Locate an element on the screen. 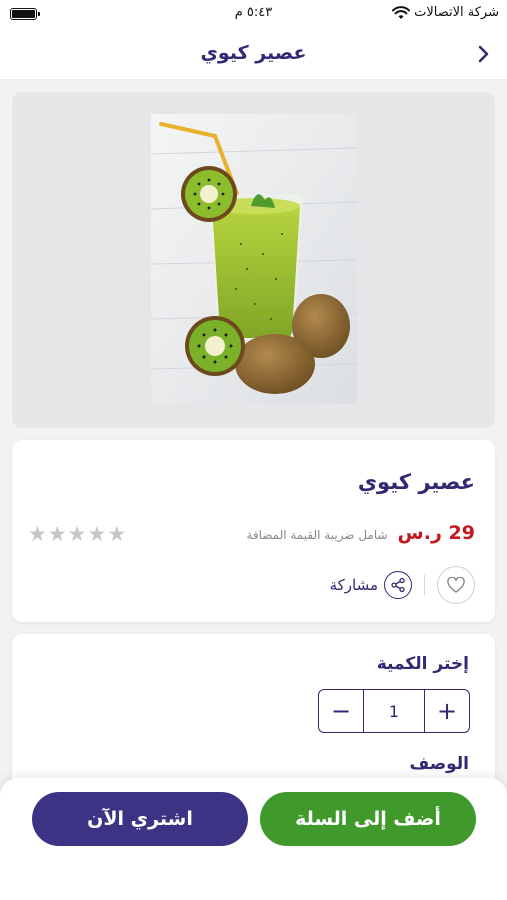 Image resolution: width=507 pixels, height=900 pixels. minus-icon: − is located at coordinates (341, 711).